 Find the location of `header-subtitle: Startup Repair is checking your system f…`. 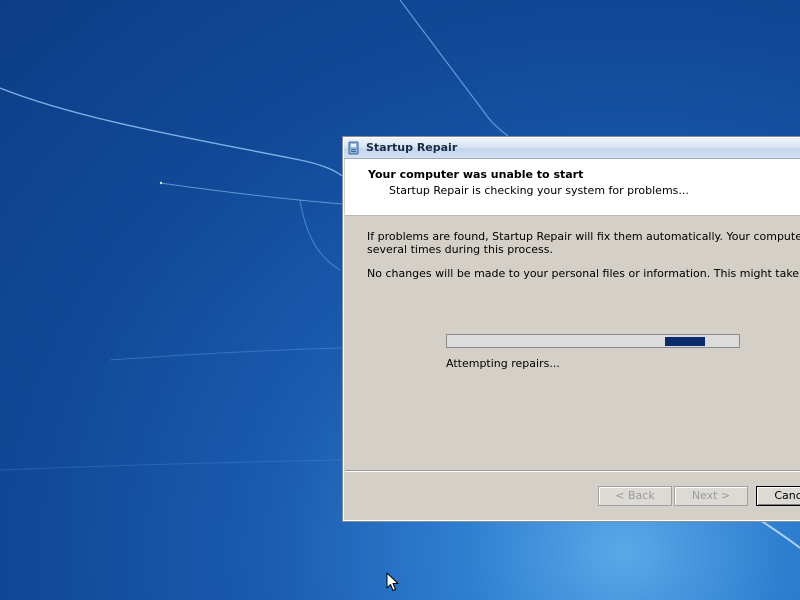

header-subtitle: Startup Repair is checking your system f… is located at coordinates (539, 190).